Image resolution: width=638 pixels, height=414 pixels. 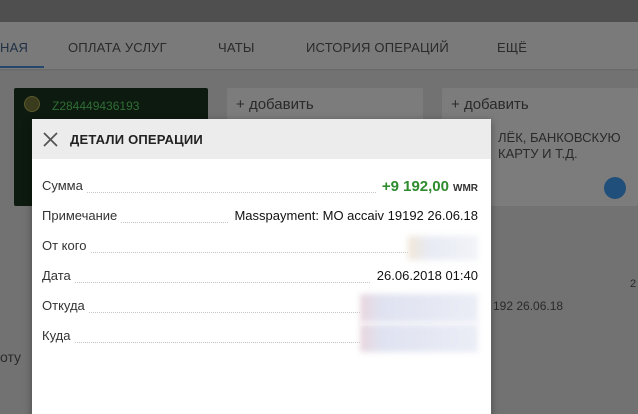 I want to click on left-text-fragment: оту, so click(x=11, y=357).